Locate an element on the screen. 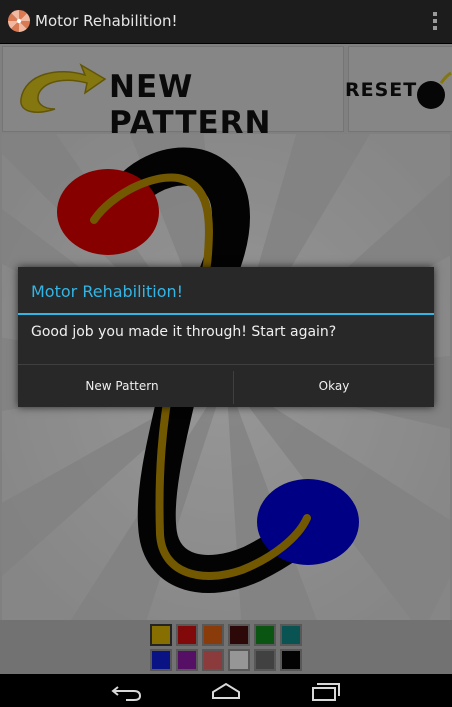 This screenshot has width=452, height=707. dialog-title-divider is located at coordinates (226, 314).